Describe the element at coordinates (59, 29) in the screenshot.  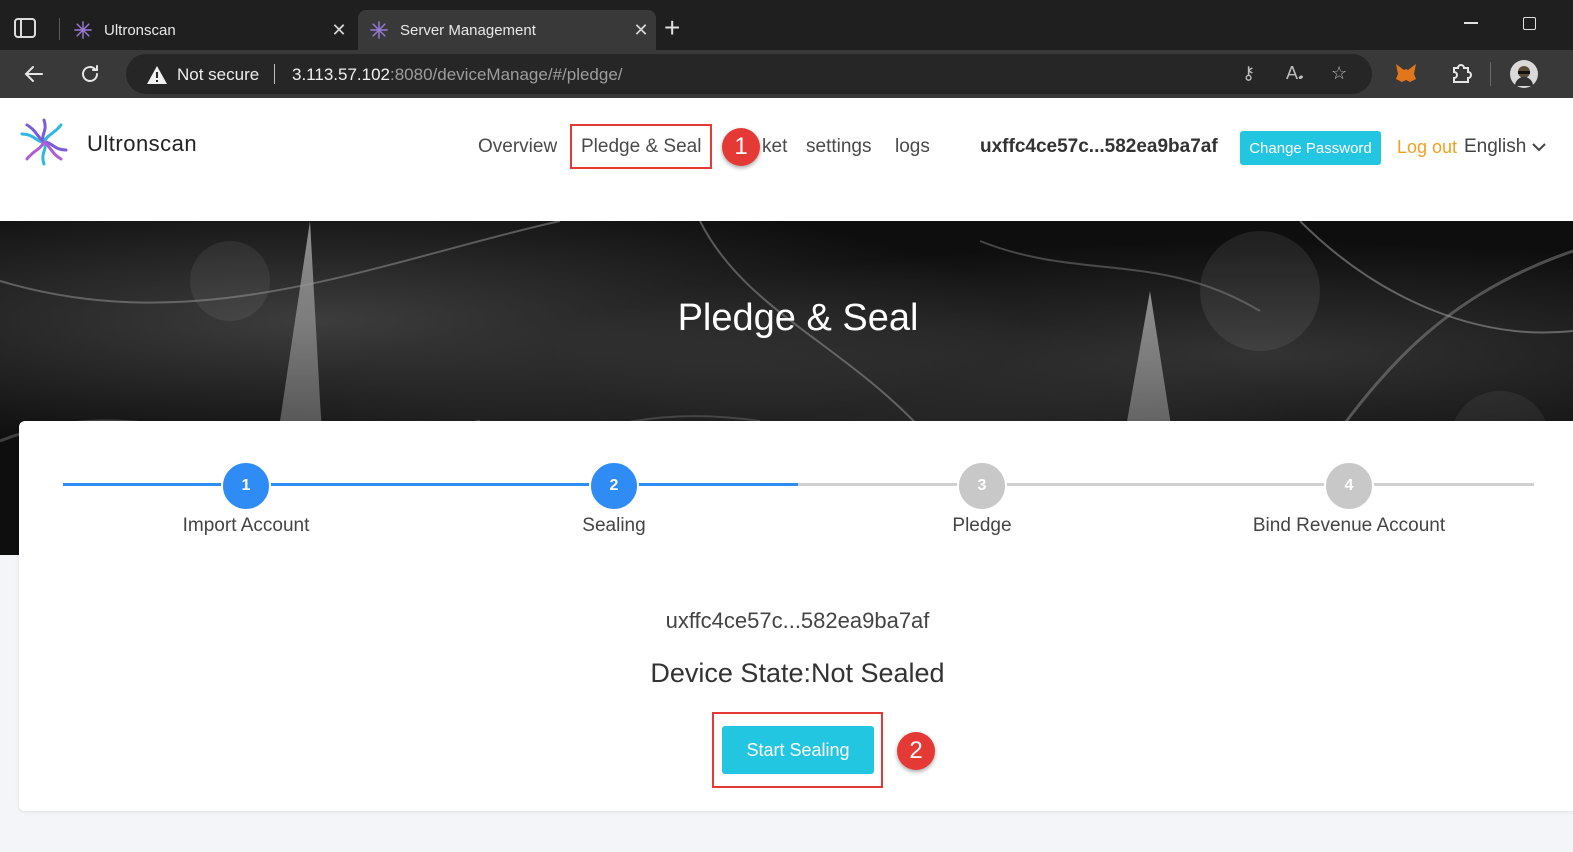
I see `tab-separator` at that location.